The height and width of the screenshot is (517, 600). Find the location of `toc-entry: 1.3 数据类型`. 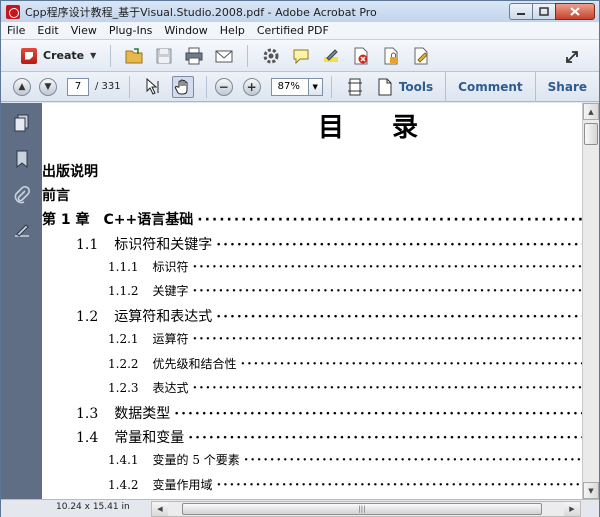

toc-entry: 1.3 数据类型 is located at coordinates (329, 413).